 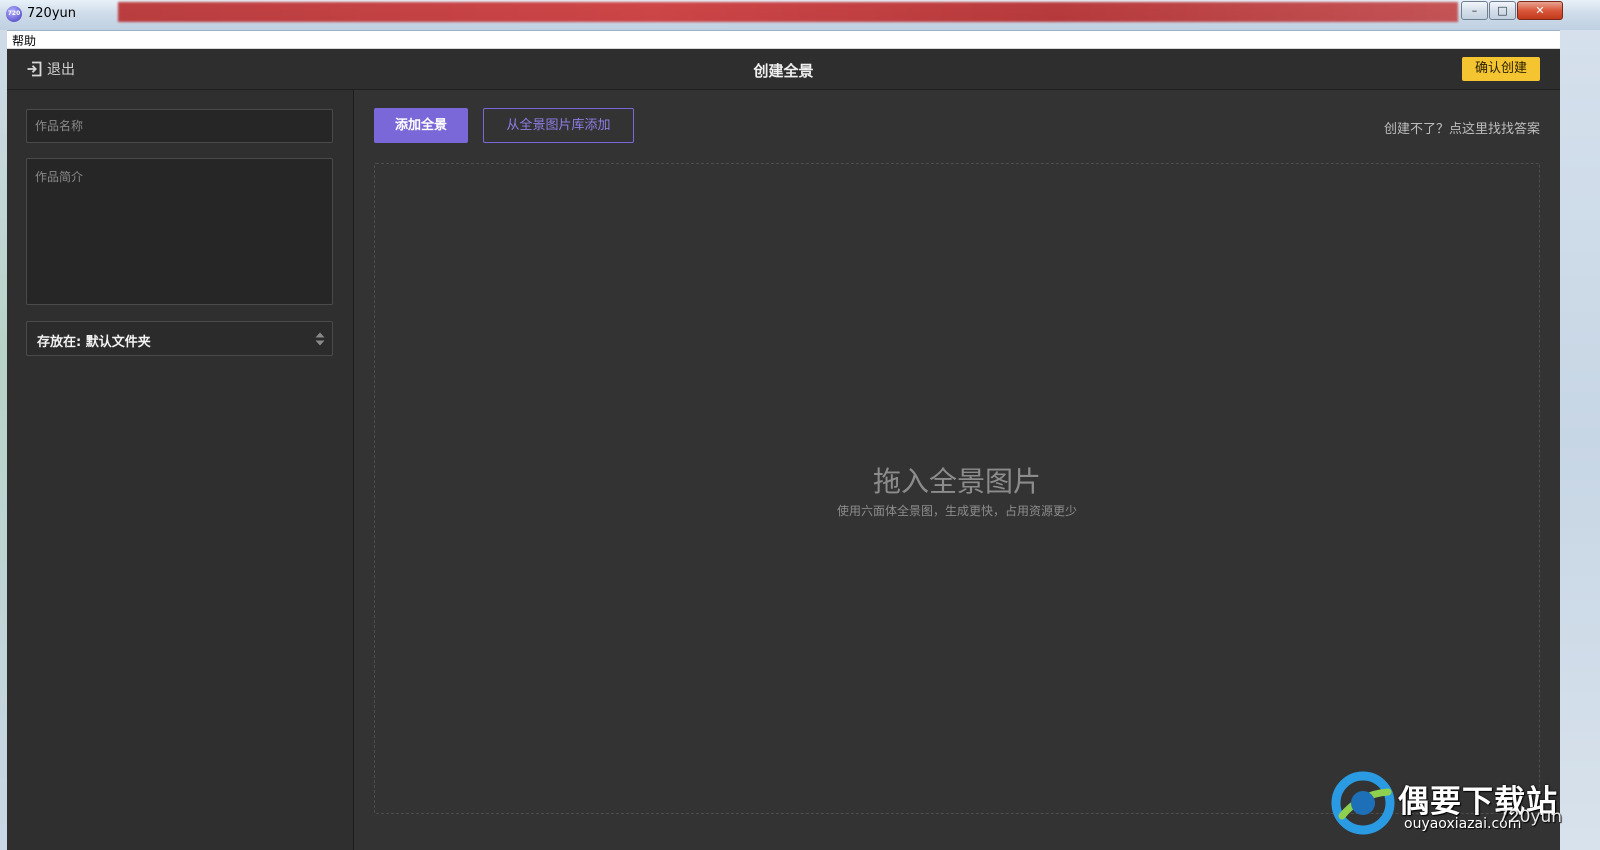 What do you see at coordinates (1474, 10) in the screenshot?
I see `minimize-button: –` at bounding box center [1474, 10].